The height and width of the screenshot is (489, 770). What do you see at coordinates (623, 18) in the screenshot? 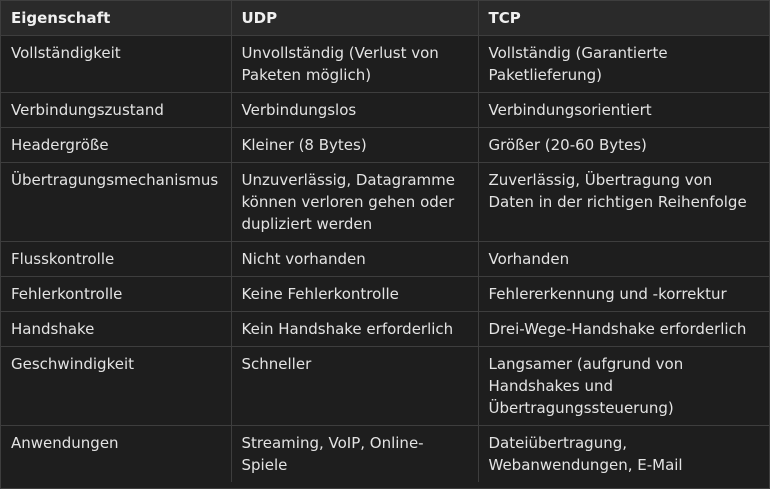
I see `header-tcp: TCP` at bounding box center [623, 18].